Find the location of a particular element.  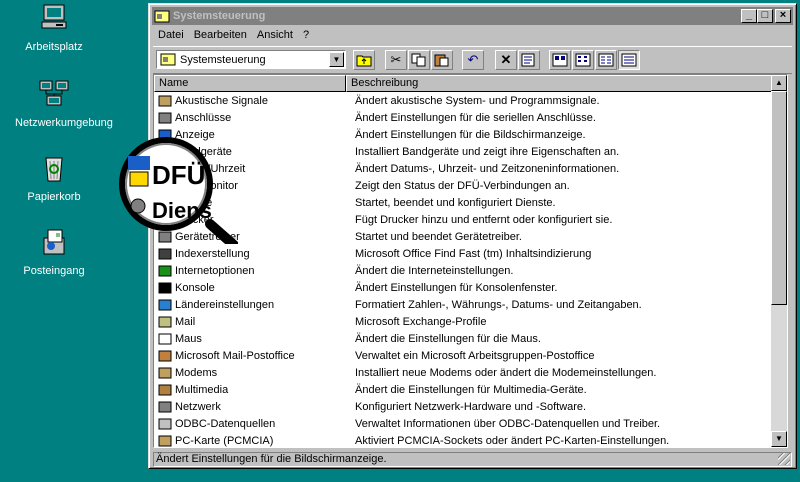

desktop-icon-label: Netzwerkumgebung is located at coordinates (64, 123).